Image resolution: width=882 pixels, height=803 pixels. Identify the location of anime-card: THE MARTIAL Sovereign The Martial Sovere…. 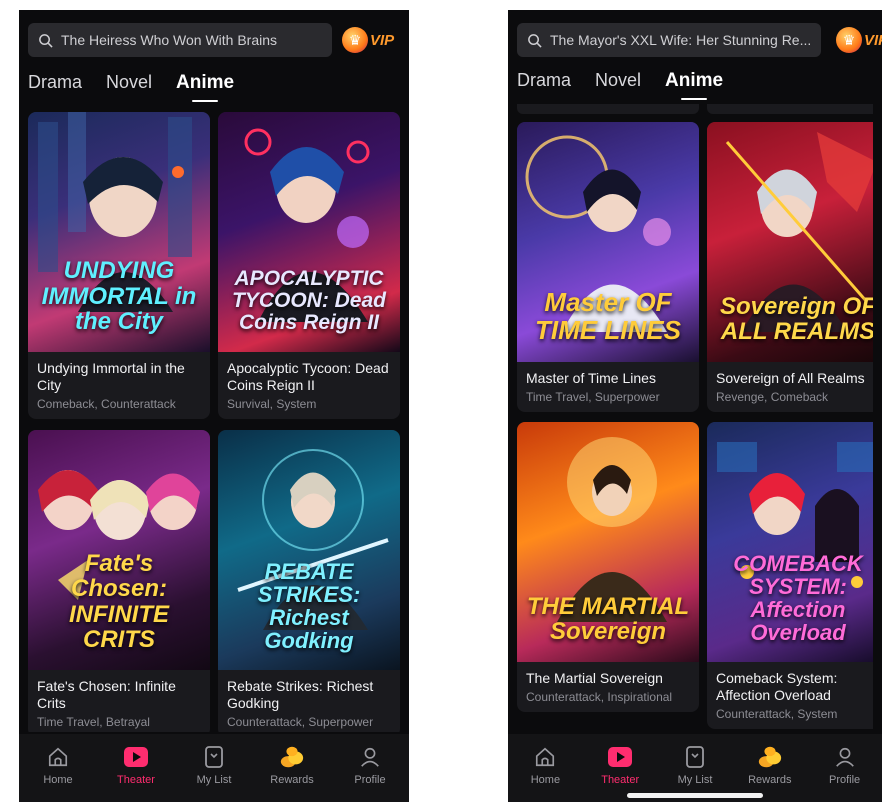
(608, 567).